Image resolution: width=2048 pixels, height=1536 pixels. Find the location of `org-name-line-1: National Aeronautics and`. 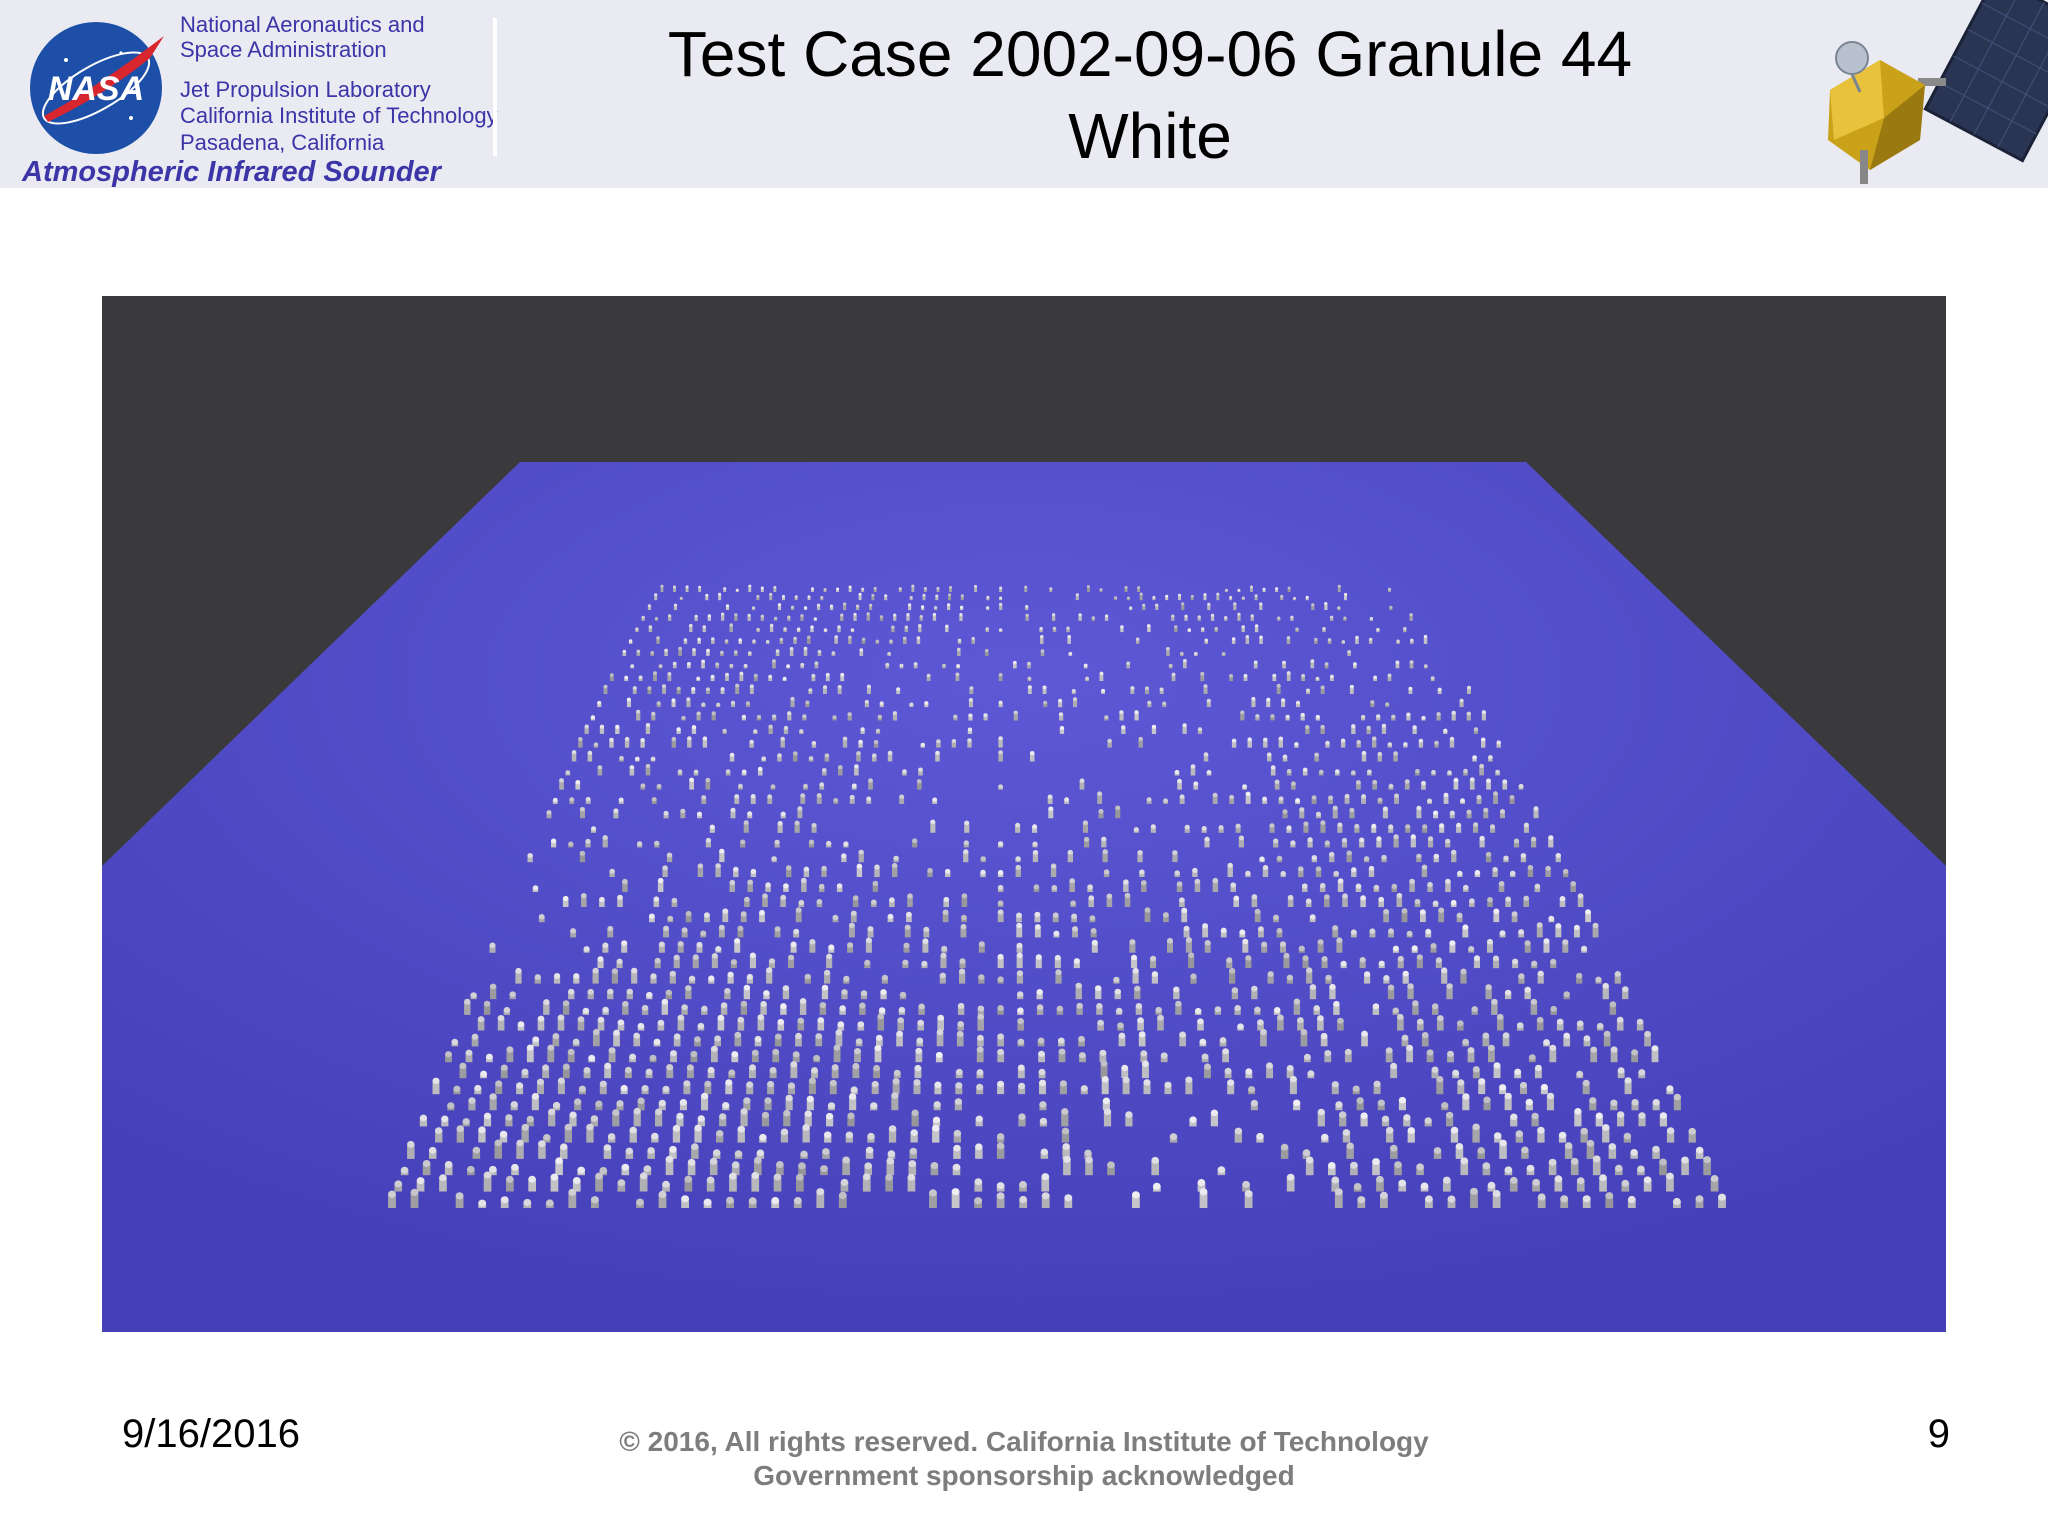

org-name-line-1: National Aeronautics and is located at coordinates (302, 24).